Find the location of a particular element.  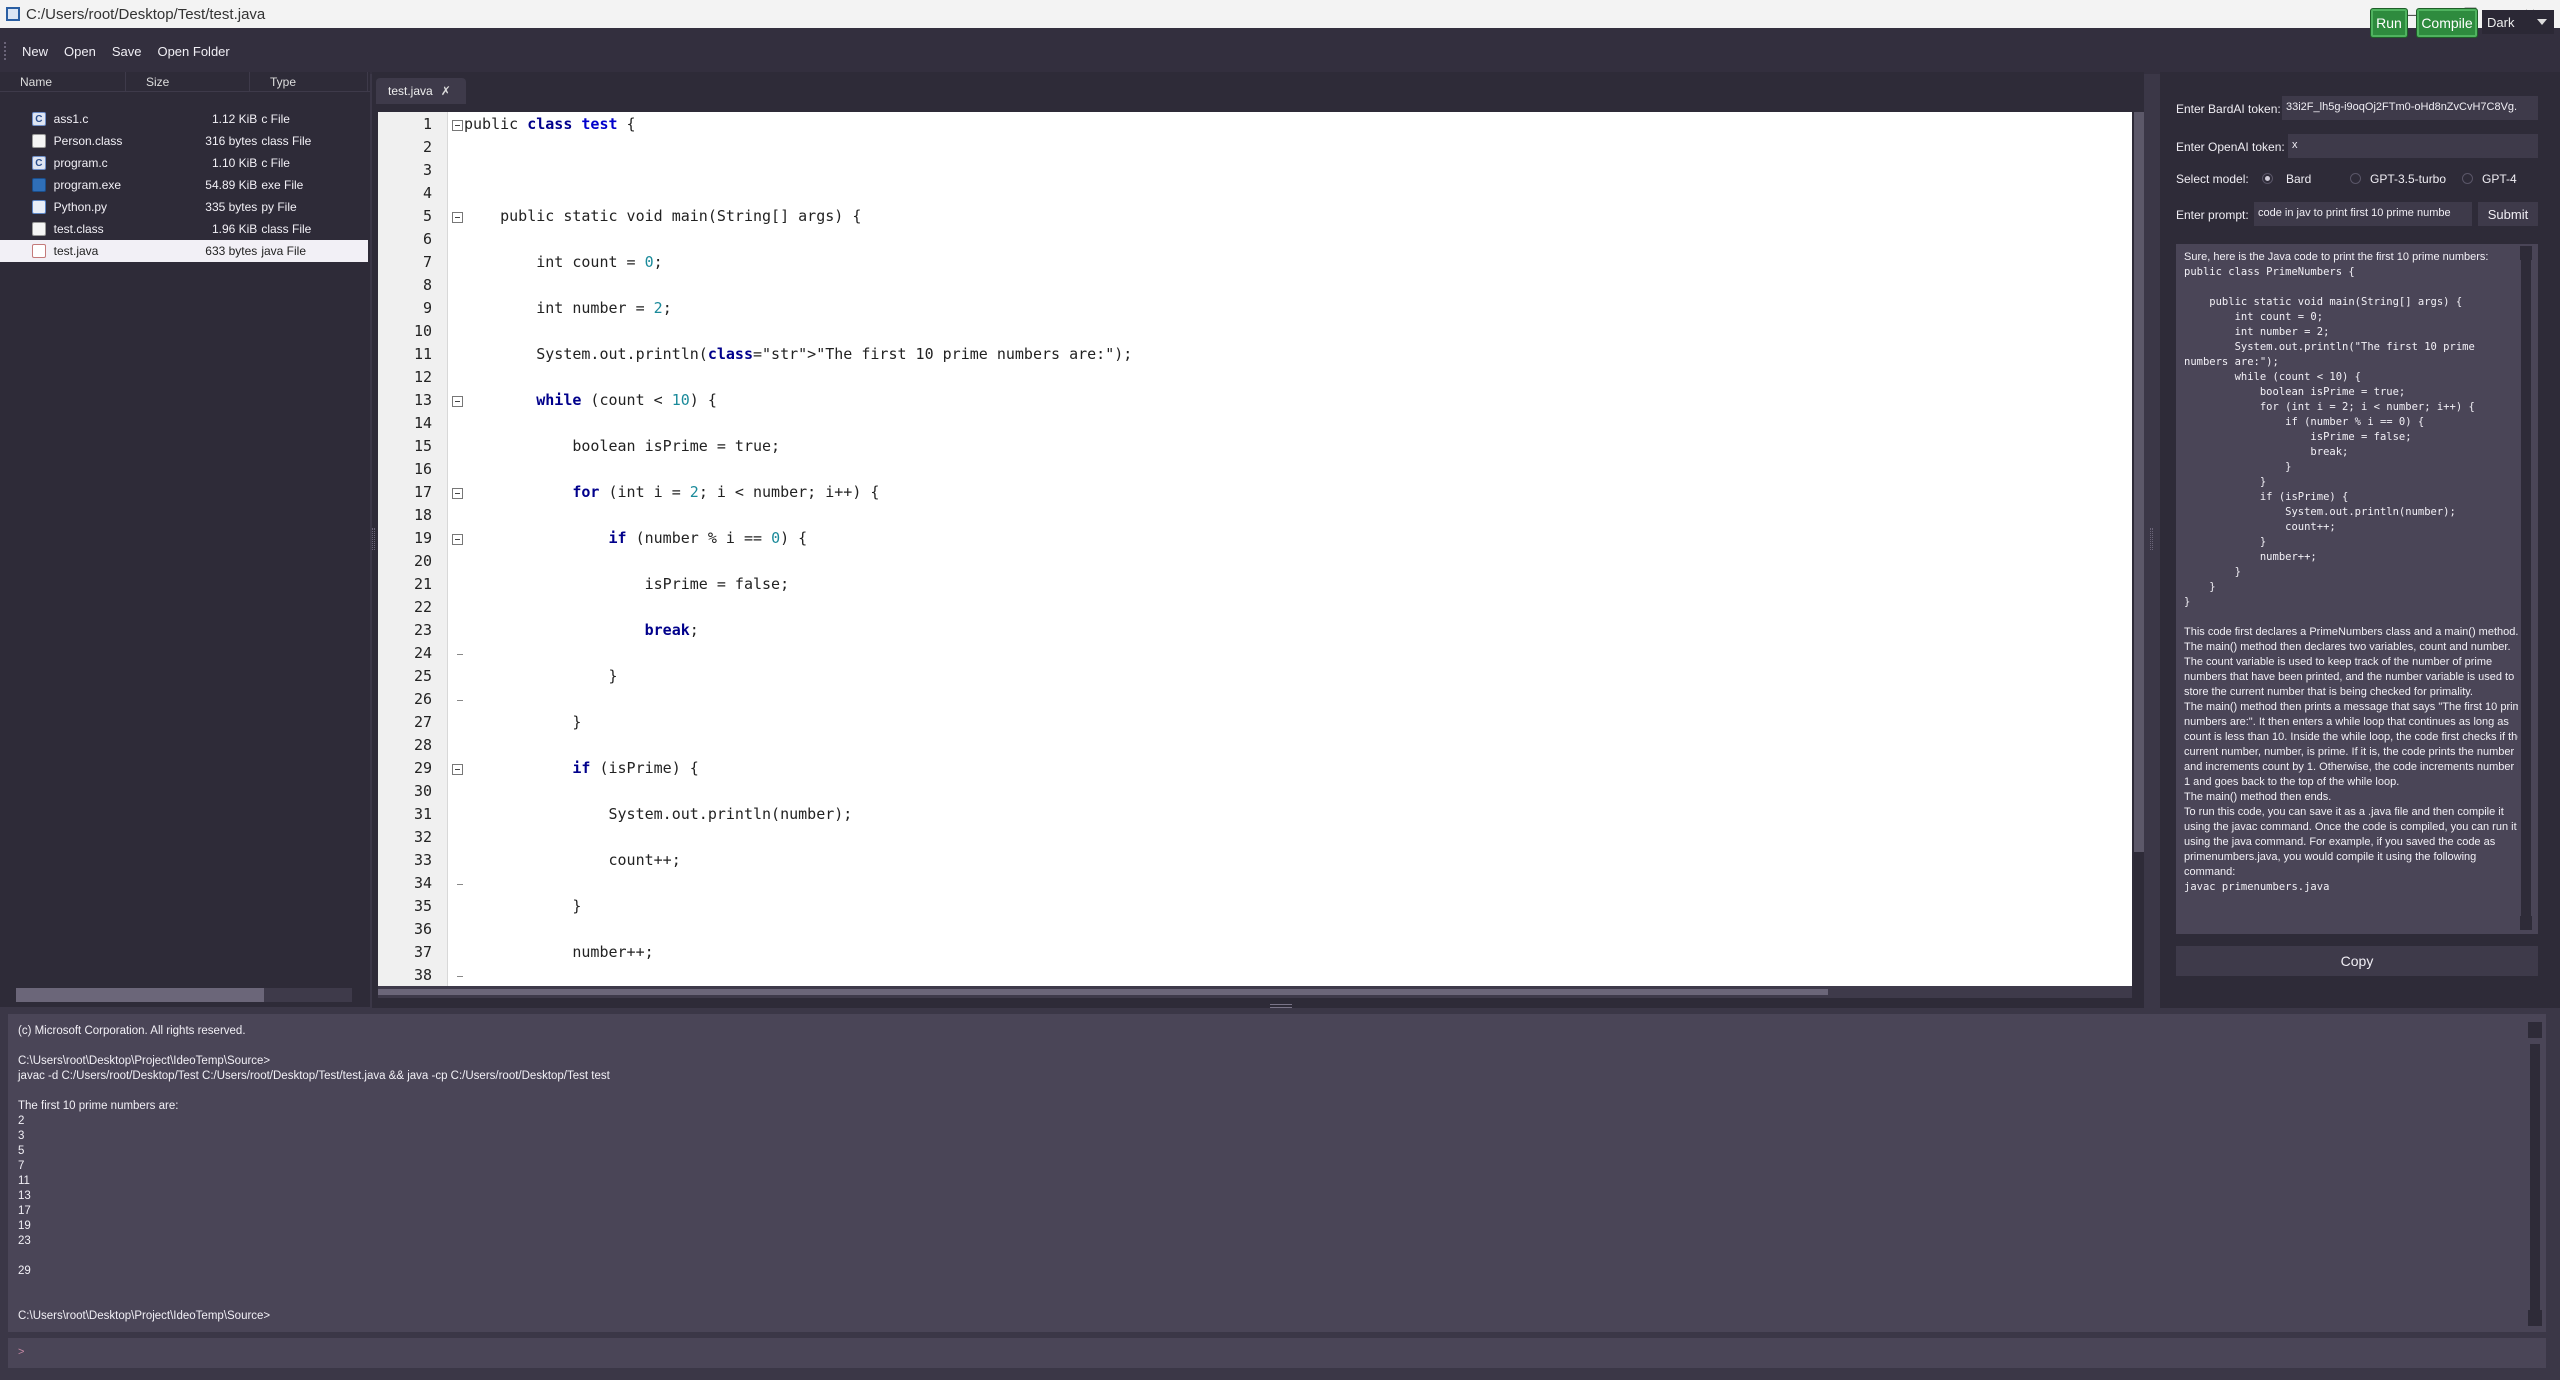

java-file-icon is located at coordinates (39, 251).